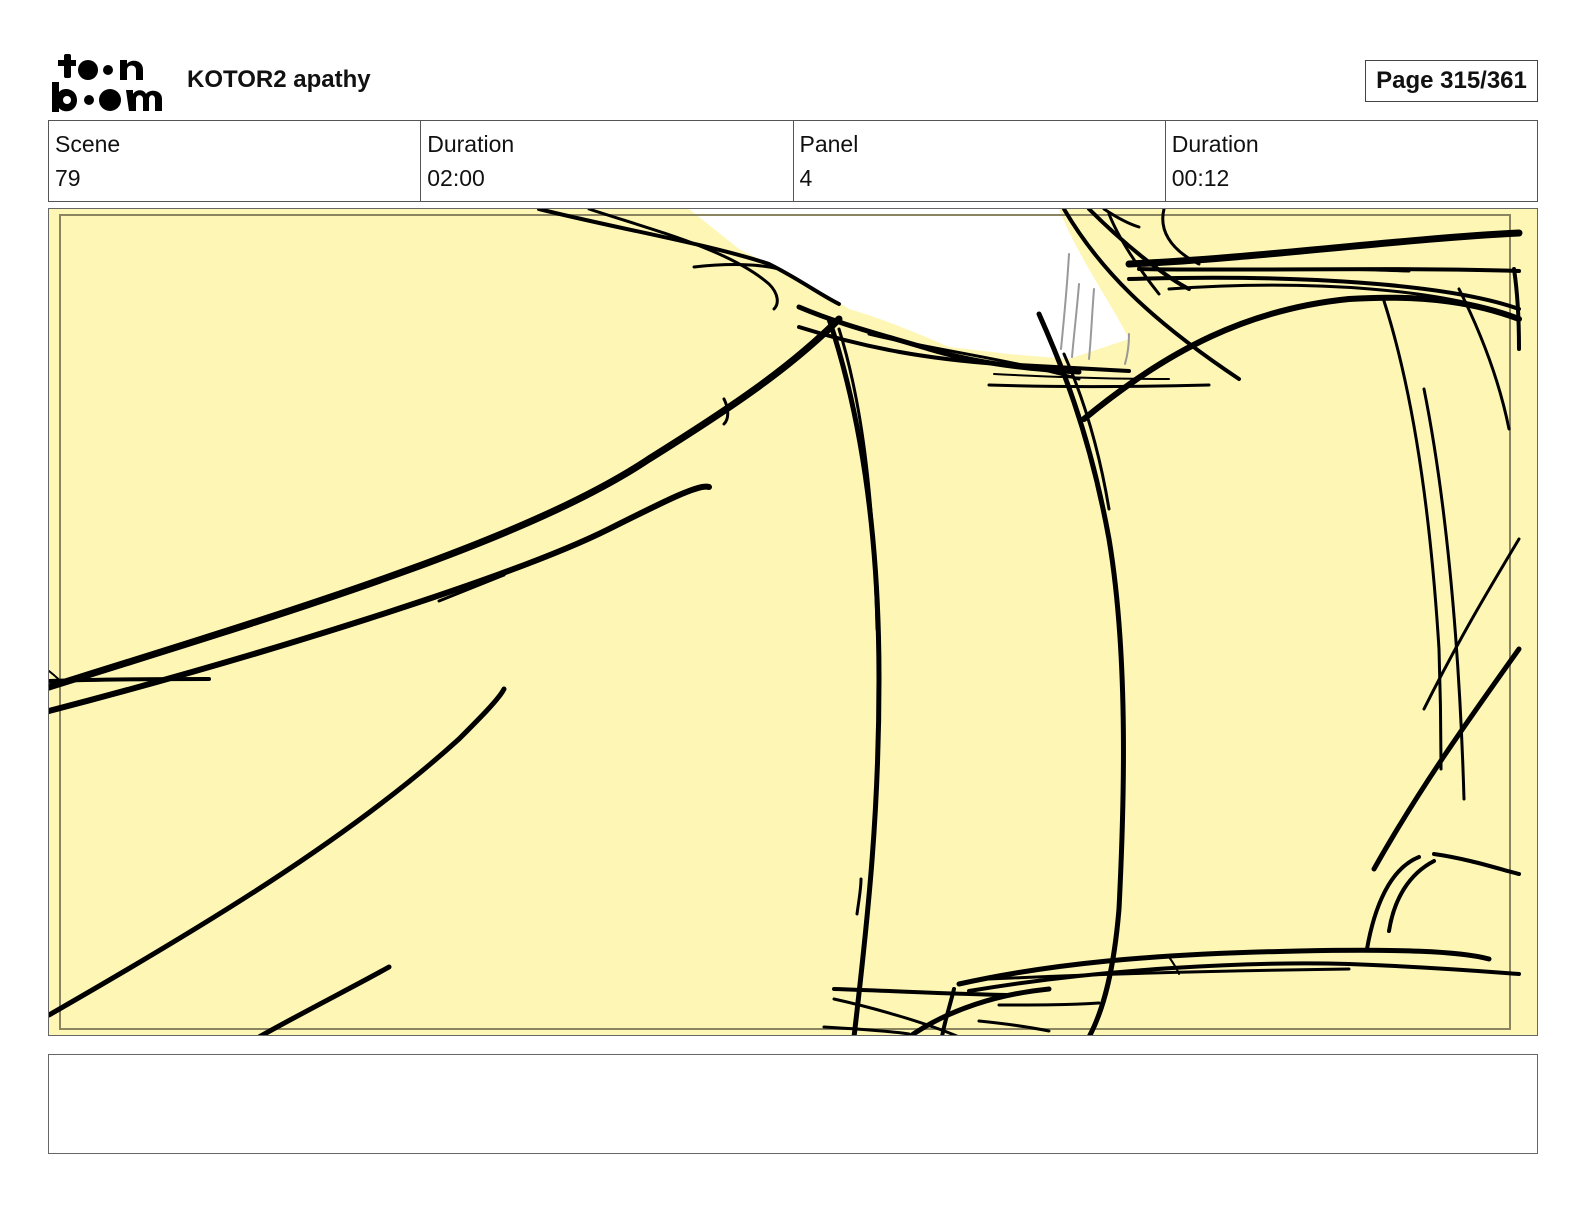 The image size is (1584, 1224). I want to click on scene-value: 79, so click(68, 178).